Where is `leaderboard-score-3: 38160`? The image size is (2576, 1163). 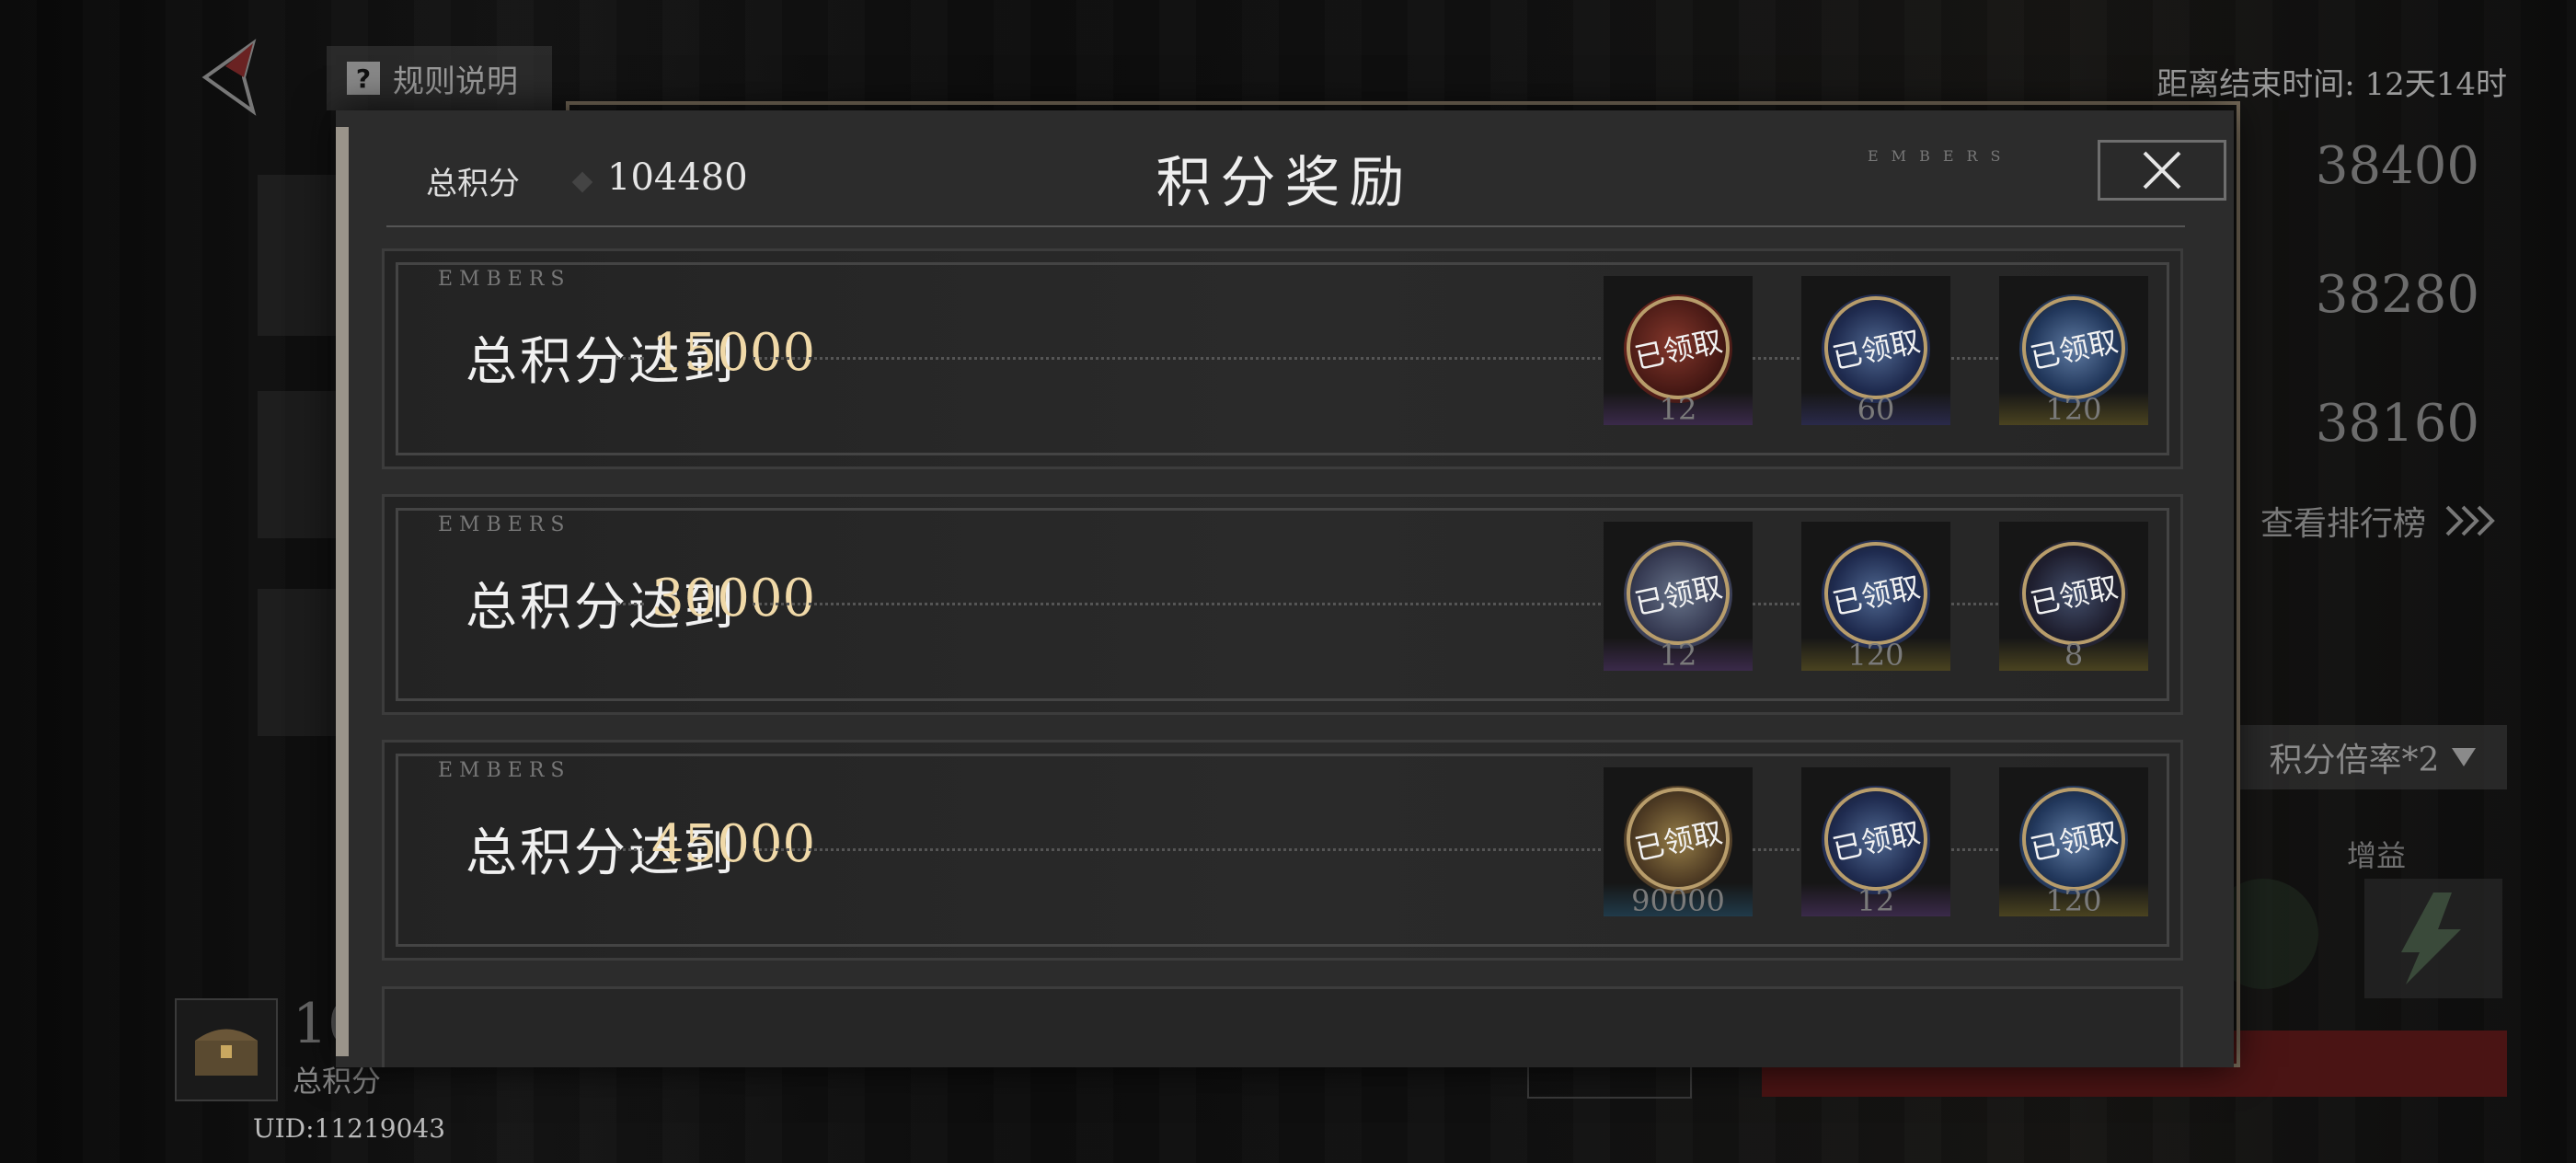
leaderboard-score-3: 38160 is located at coordinates (2397, 424).